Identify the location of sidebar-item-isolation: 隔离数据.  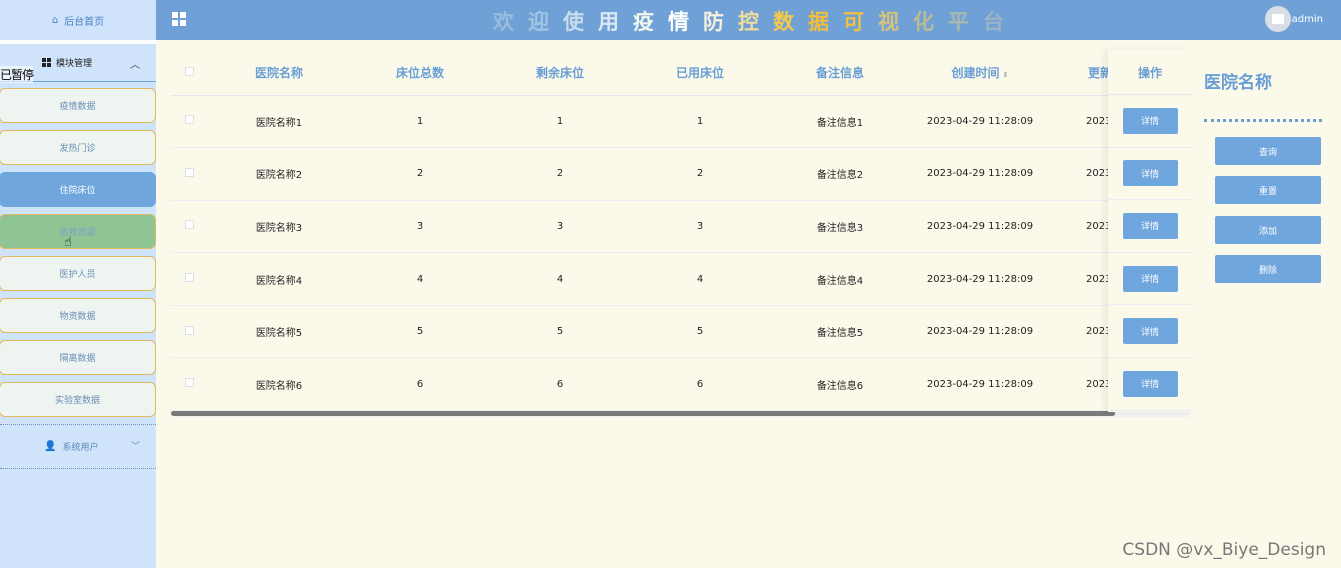
(78, 357).